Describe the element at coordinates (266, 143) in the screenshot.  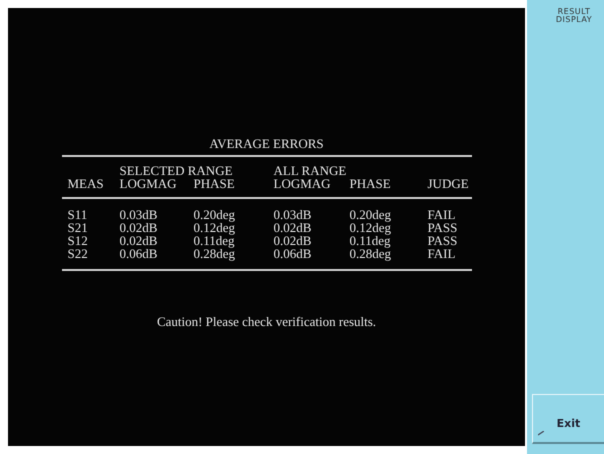
I see `panel-title: AVERAGE ERRORS` at that location.